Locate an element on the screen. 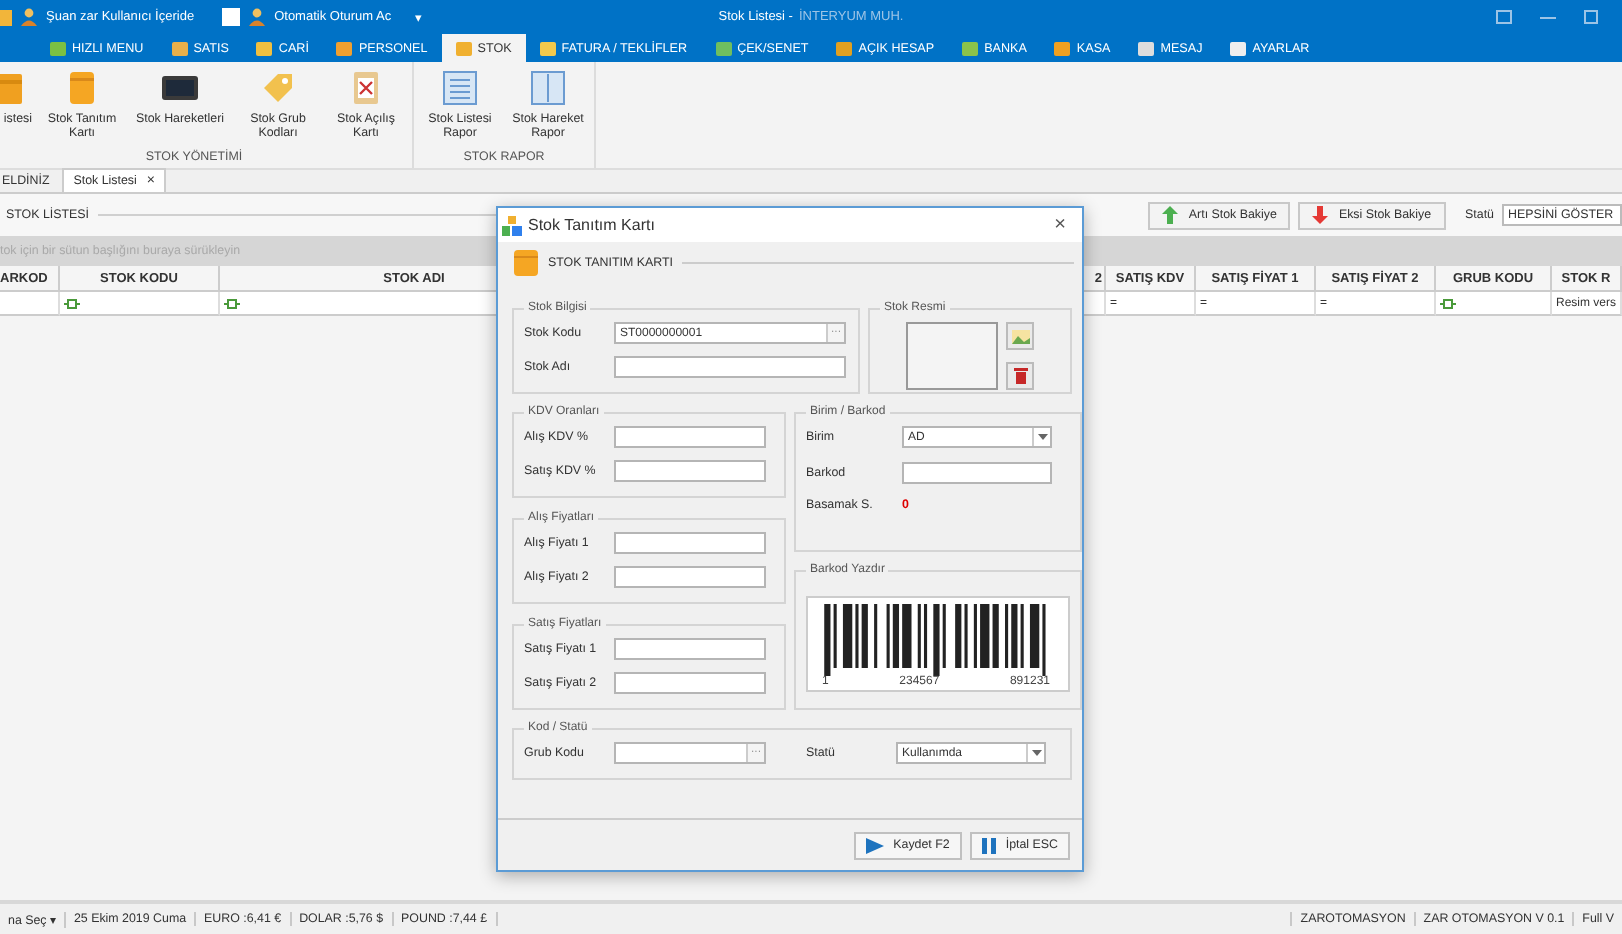  pause-icon is located at coordinates (988, 845).